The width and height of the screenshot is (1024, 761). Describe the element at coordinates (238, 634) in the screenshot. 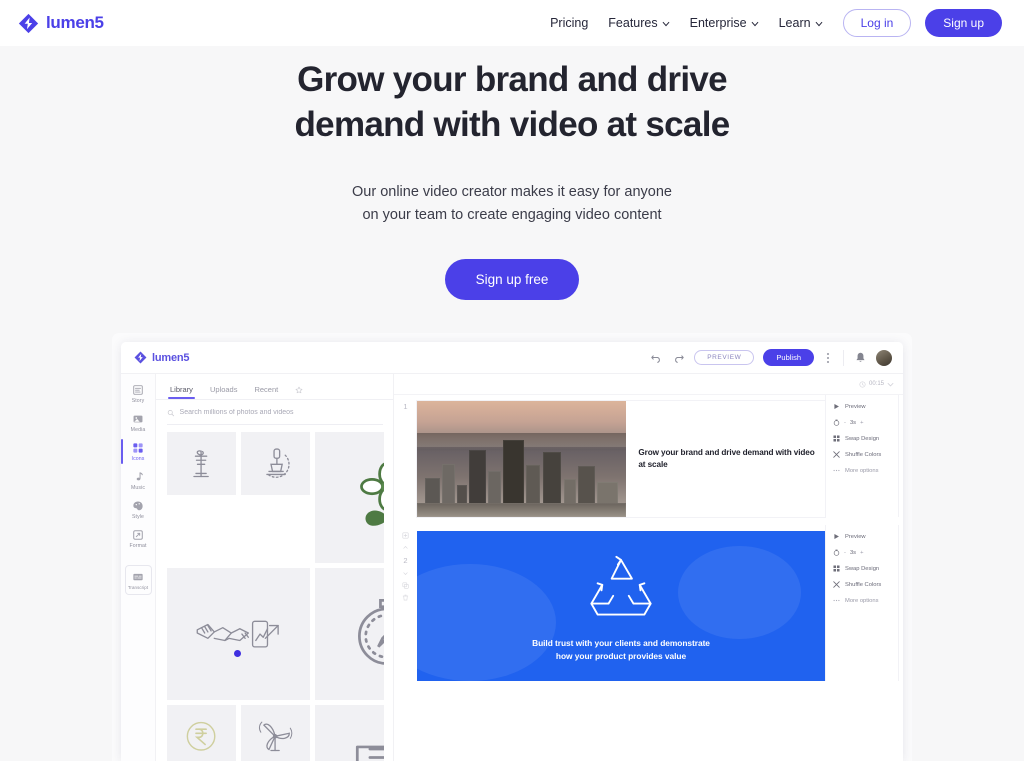

I see `icon-result-handshake` at that location.